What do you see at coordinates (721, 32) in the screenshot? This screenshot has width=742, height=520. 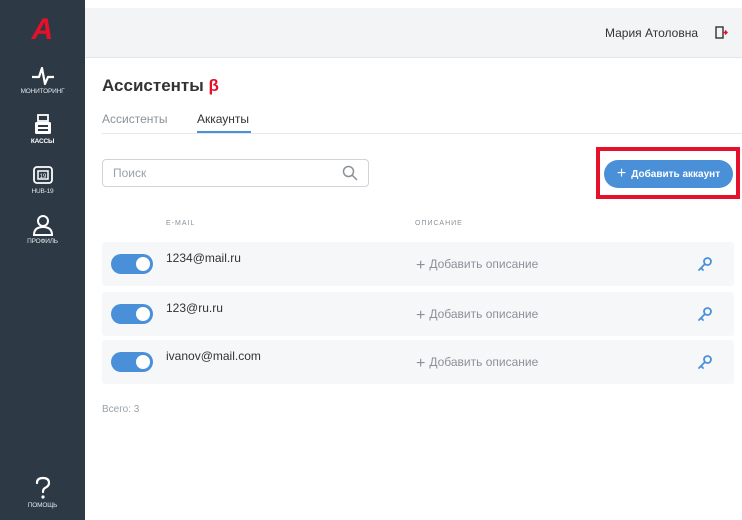 I see `logout-icon` at bounding box center [721, 32].